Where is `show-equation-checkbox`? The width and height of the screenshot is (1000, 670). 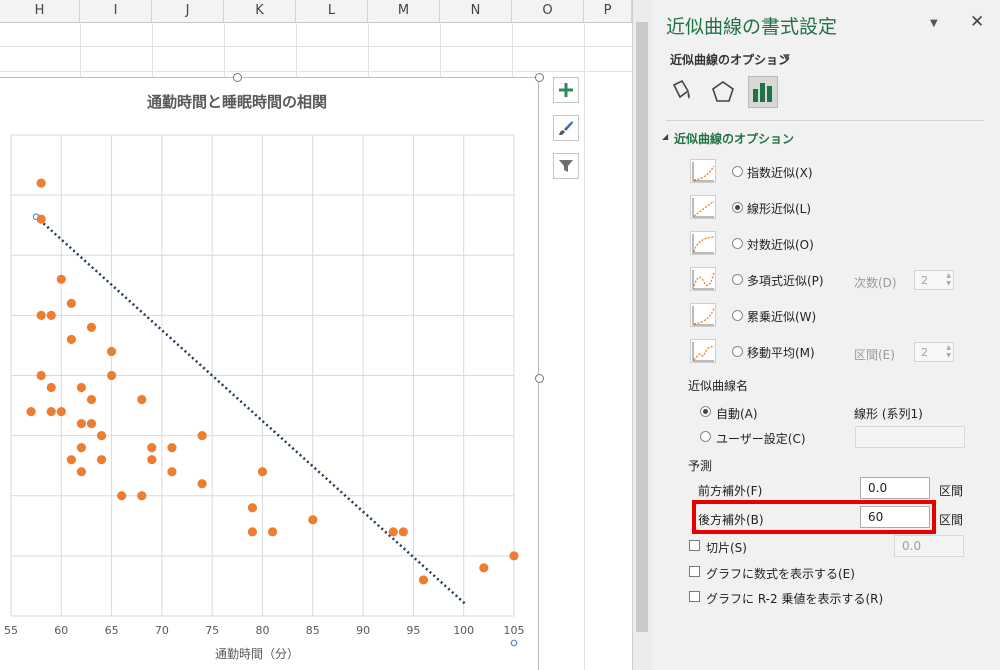 show-equation-checkbox is located at coordinates (694, 571).